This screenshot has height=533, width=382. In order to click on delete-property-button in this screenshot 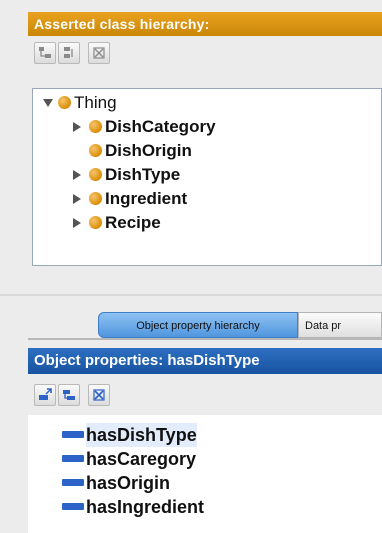, I will do `click(99, 395)`.